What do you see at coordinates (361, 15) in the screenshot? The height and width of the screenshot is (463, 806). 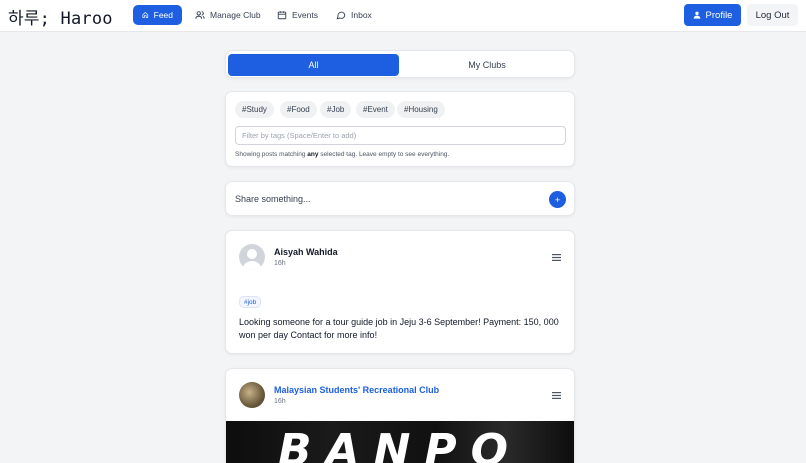 I see `nav-inbox-label: Inbox` at bounding box center [361, 15].